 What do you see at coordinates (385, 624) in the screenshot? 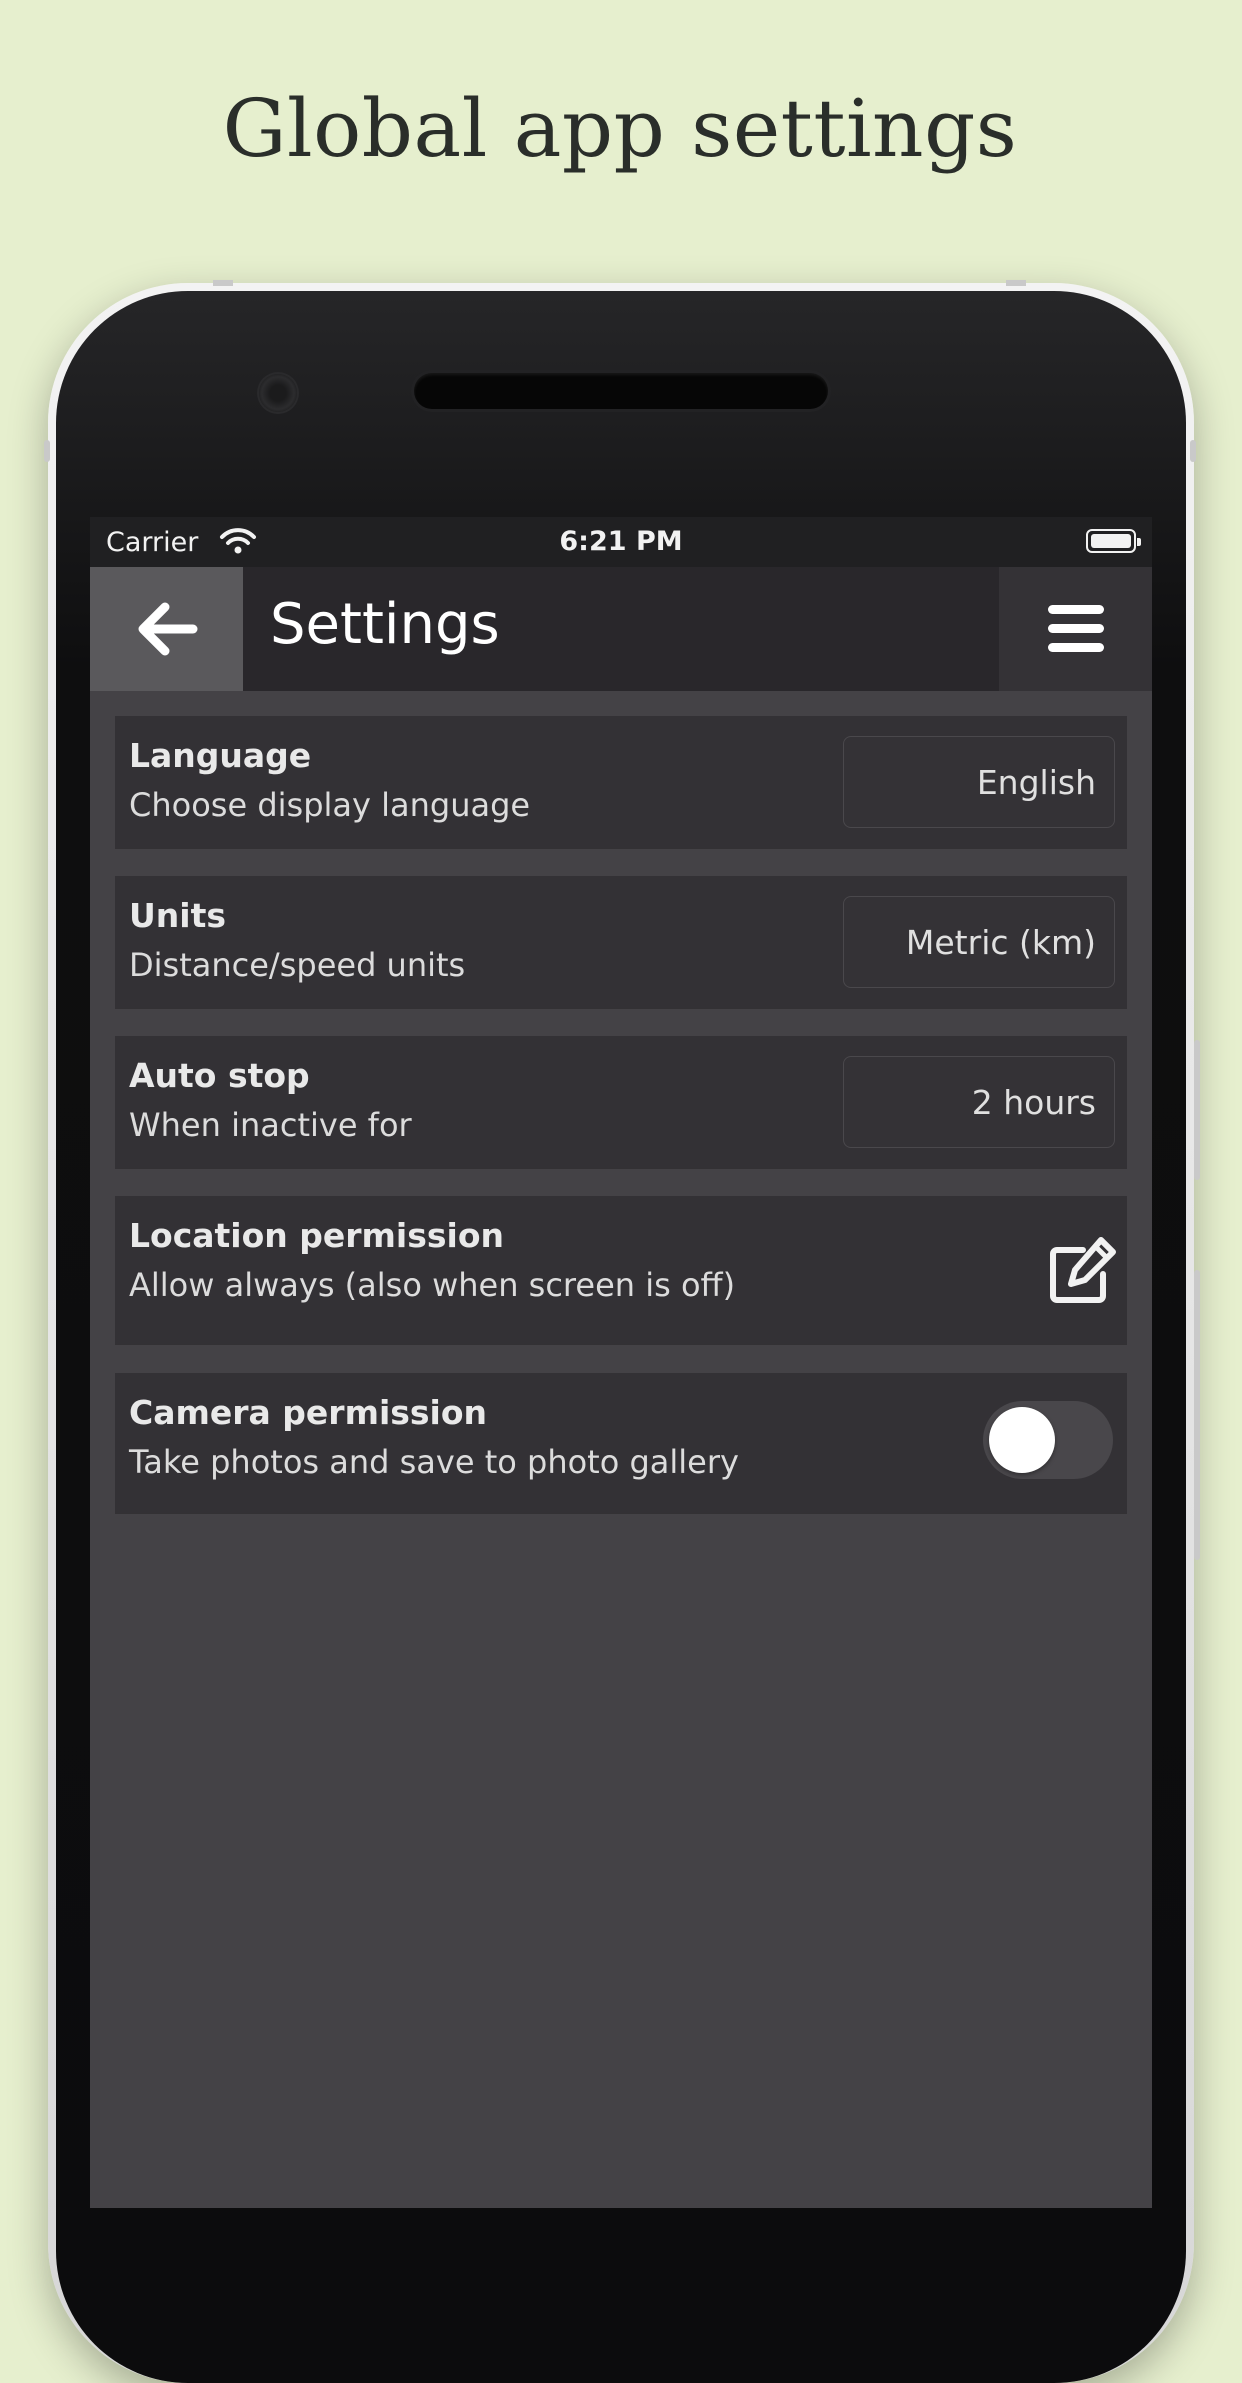
I see `page-title: Settings` at bounding box center [385, 624].